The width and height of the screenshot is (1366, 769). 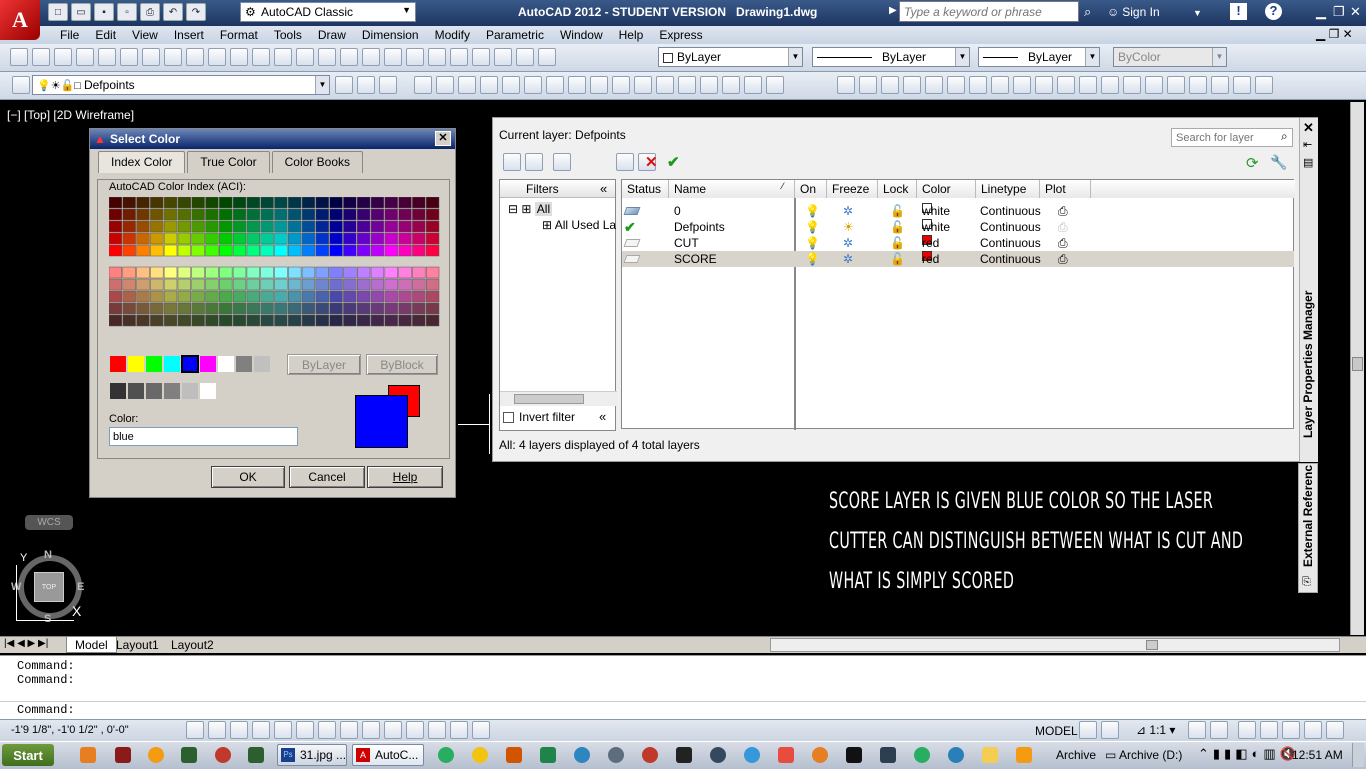 I want to click on invert-filter-checkbox: Invert filter, so click(x=539, y=417).